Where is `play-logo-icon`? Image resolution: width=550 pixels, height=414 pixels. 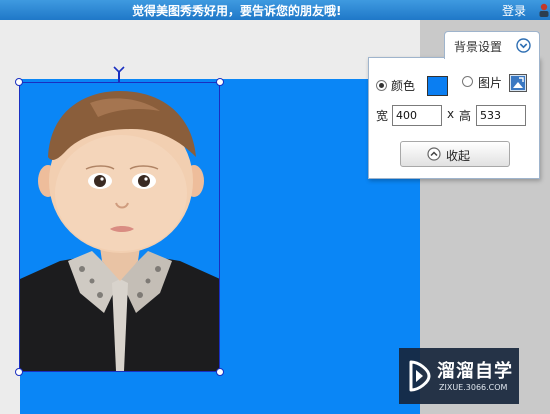
play-logo-icon is located at coordinates (420, 376).